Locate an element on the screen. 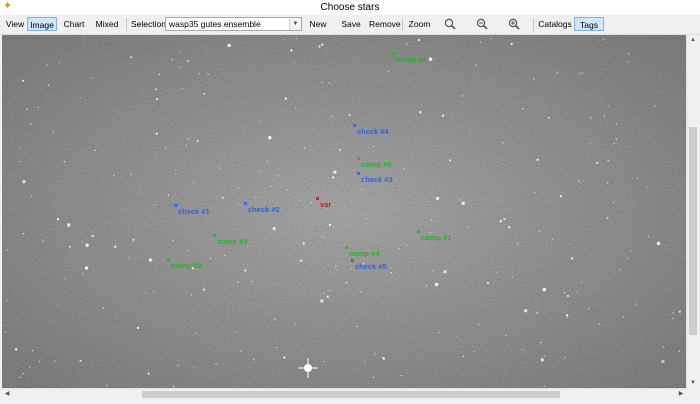 This screenshot has width=700, height=404. view-button: View is located at coordinates (15, 24).